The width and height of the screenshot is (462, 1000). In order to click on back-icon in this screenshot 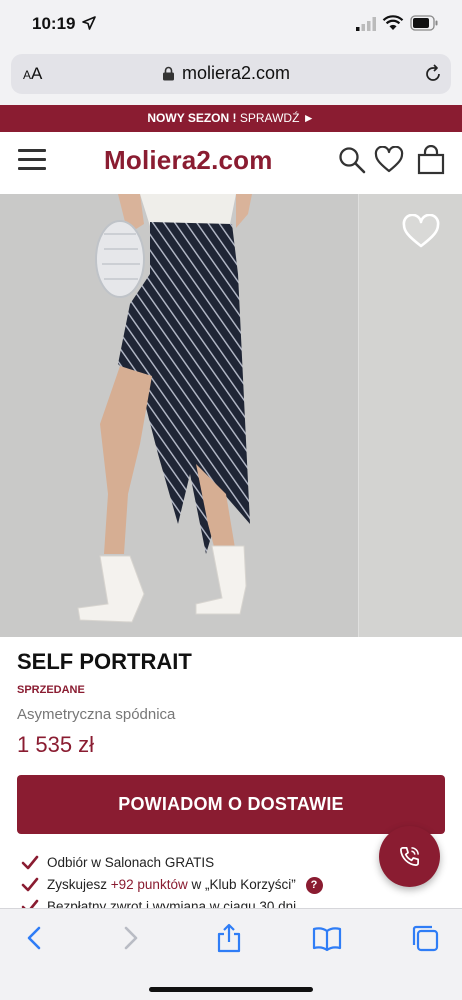, I will do `click(35, 938)`.